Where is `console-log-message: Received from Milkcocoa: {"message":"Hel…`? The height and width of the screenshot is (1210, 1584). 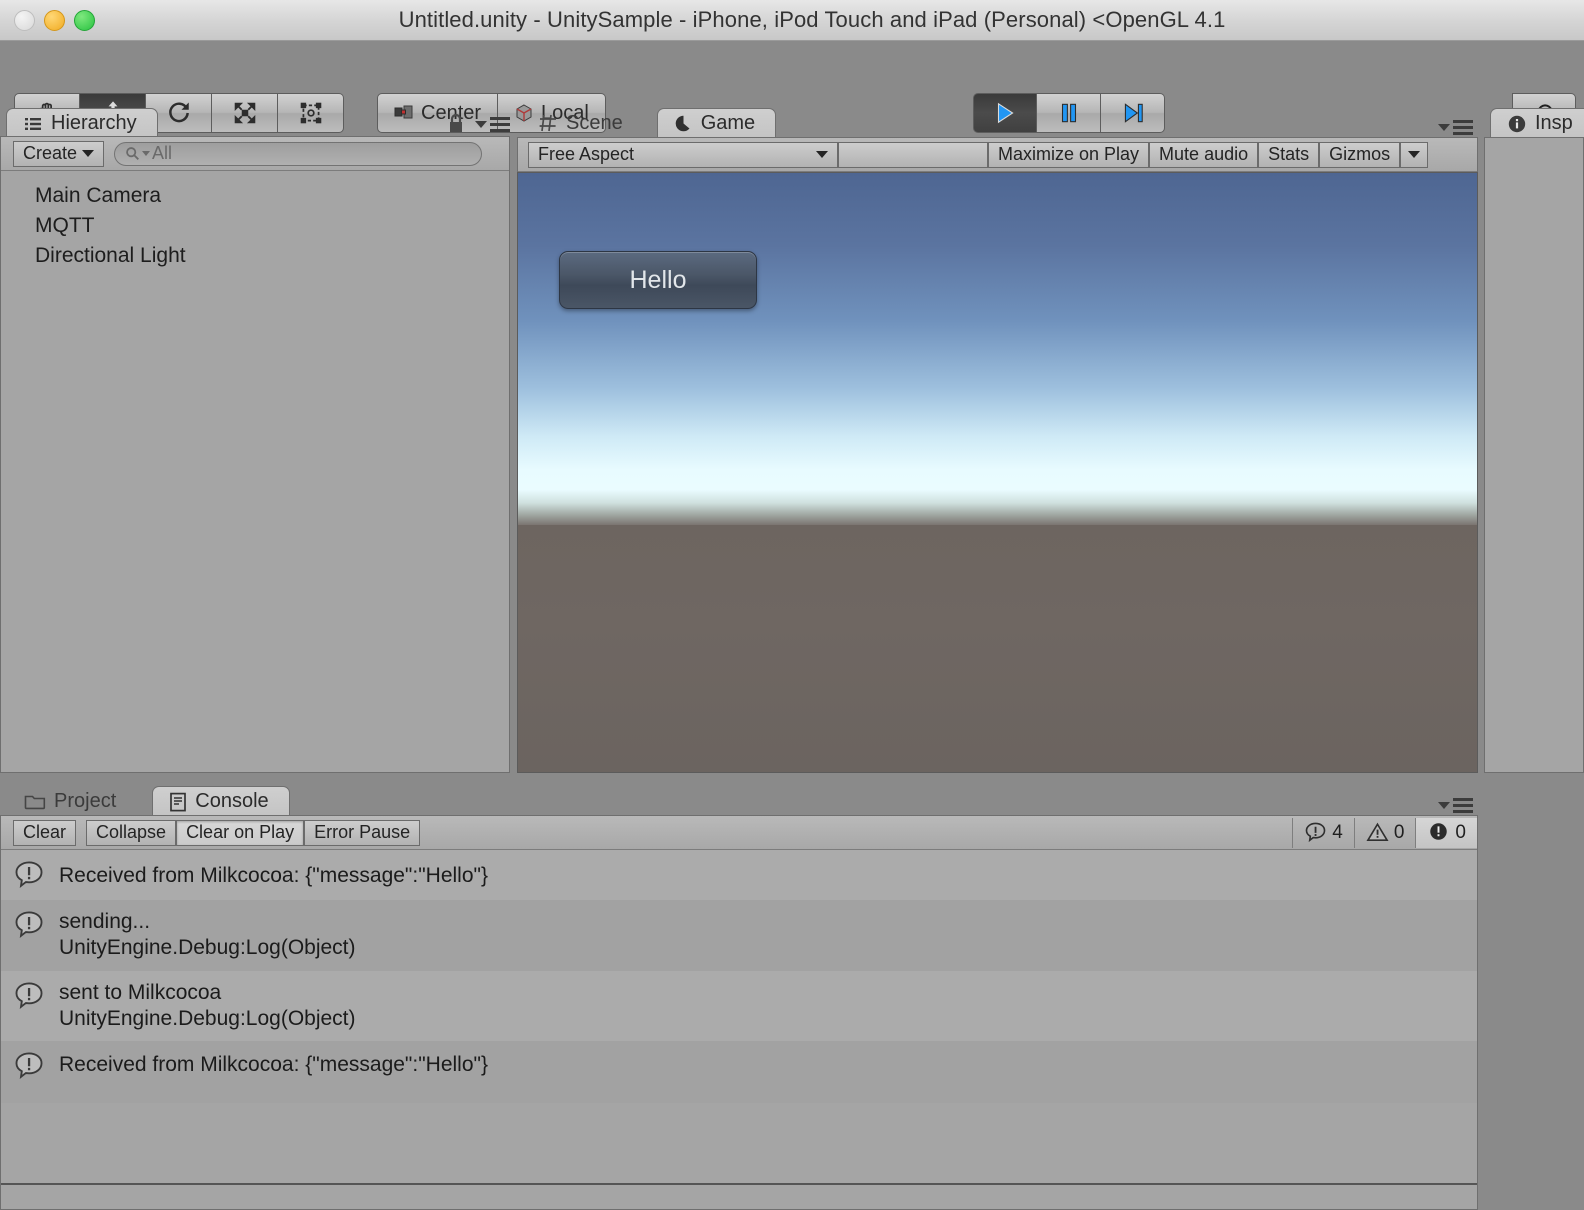
console-log-message: Received from Milkcocoa: {"message":"Hel… is located at coordinates (273, 1064).